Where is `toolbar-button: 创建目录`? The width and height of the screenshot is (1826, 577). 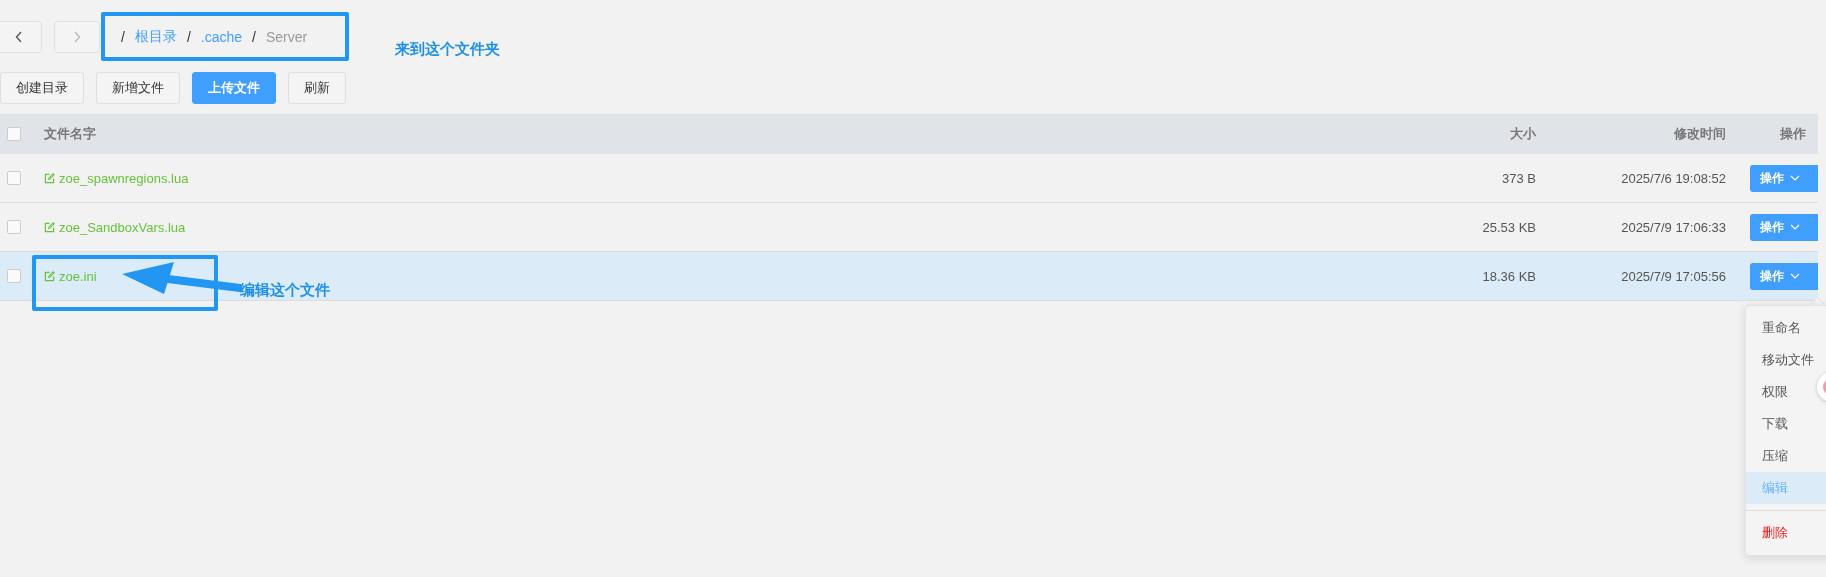
toolbar-button: 创建目录 is located at coordinates (42, 88).